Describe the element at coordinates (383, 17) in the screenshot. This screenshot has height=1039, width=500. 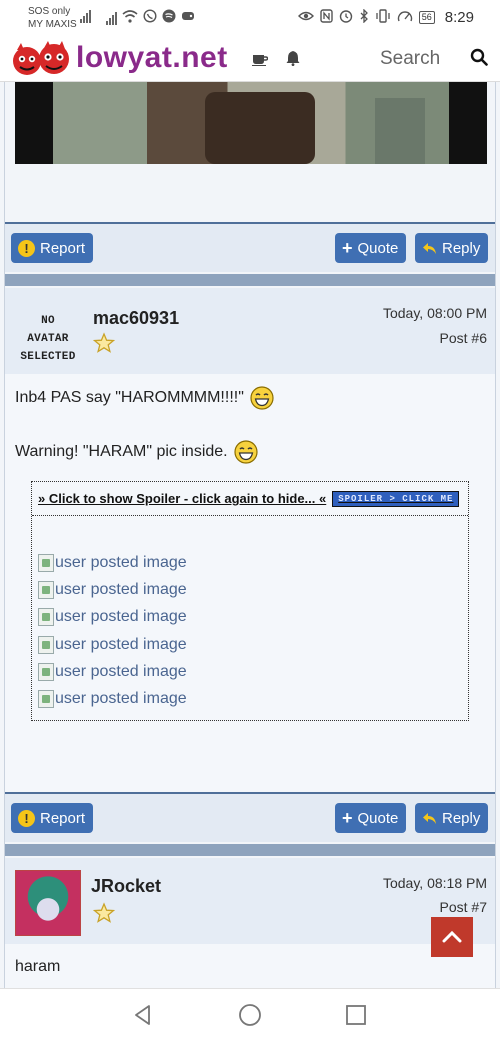
I see `vibrate-icon` at that location.